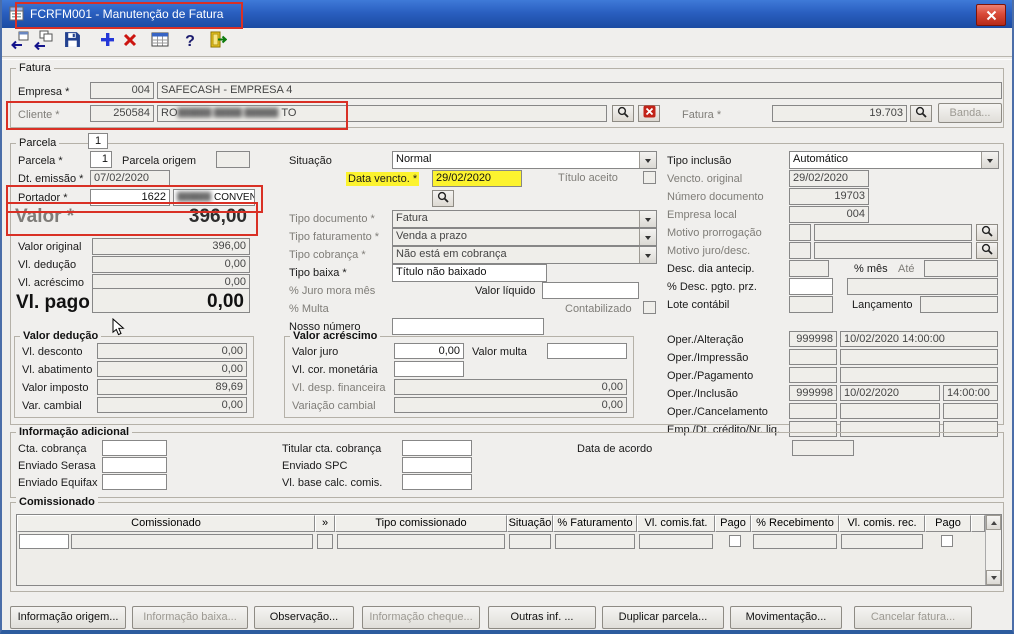 The height and width of the screenshot is (634, 1014). What do you see at coordinates (55, 388) in the screenshot?
I see `valor-imposto-label: Valor imposto` at bounding box center [55, 388].